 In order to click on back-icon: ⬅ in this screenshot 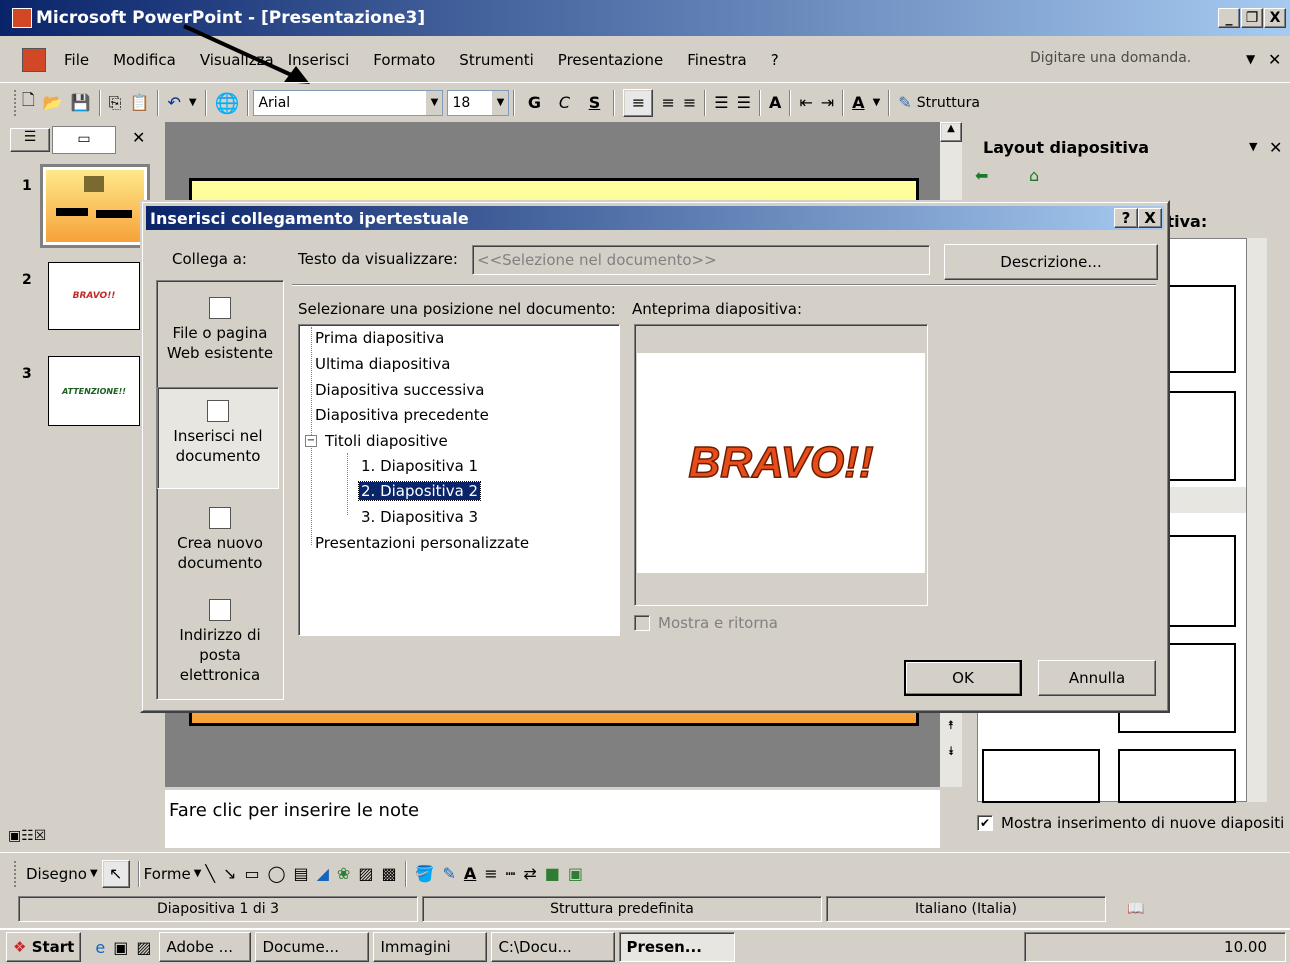, I will do `click(981, 175)`.